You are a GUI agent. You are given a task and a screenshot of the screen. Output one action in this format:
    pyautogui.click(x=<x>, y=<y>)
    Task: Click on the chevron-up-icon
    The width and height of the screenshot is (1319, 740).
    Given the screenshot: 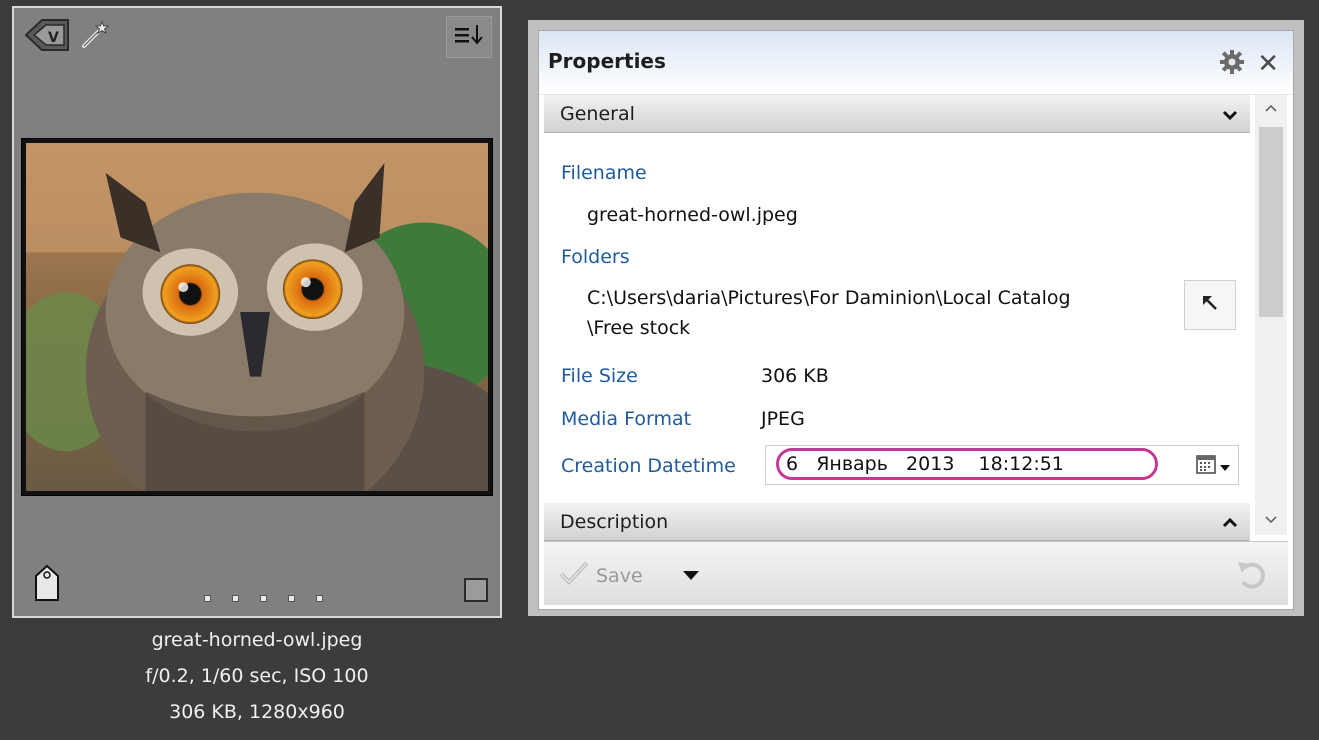 What is the action you would take?
    pyautogui.click(x=1230, y=523)
    